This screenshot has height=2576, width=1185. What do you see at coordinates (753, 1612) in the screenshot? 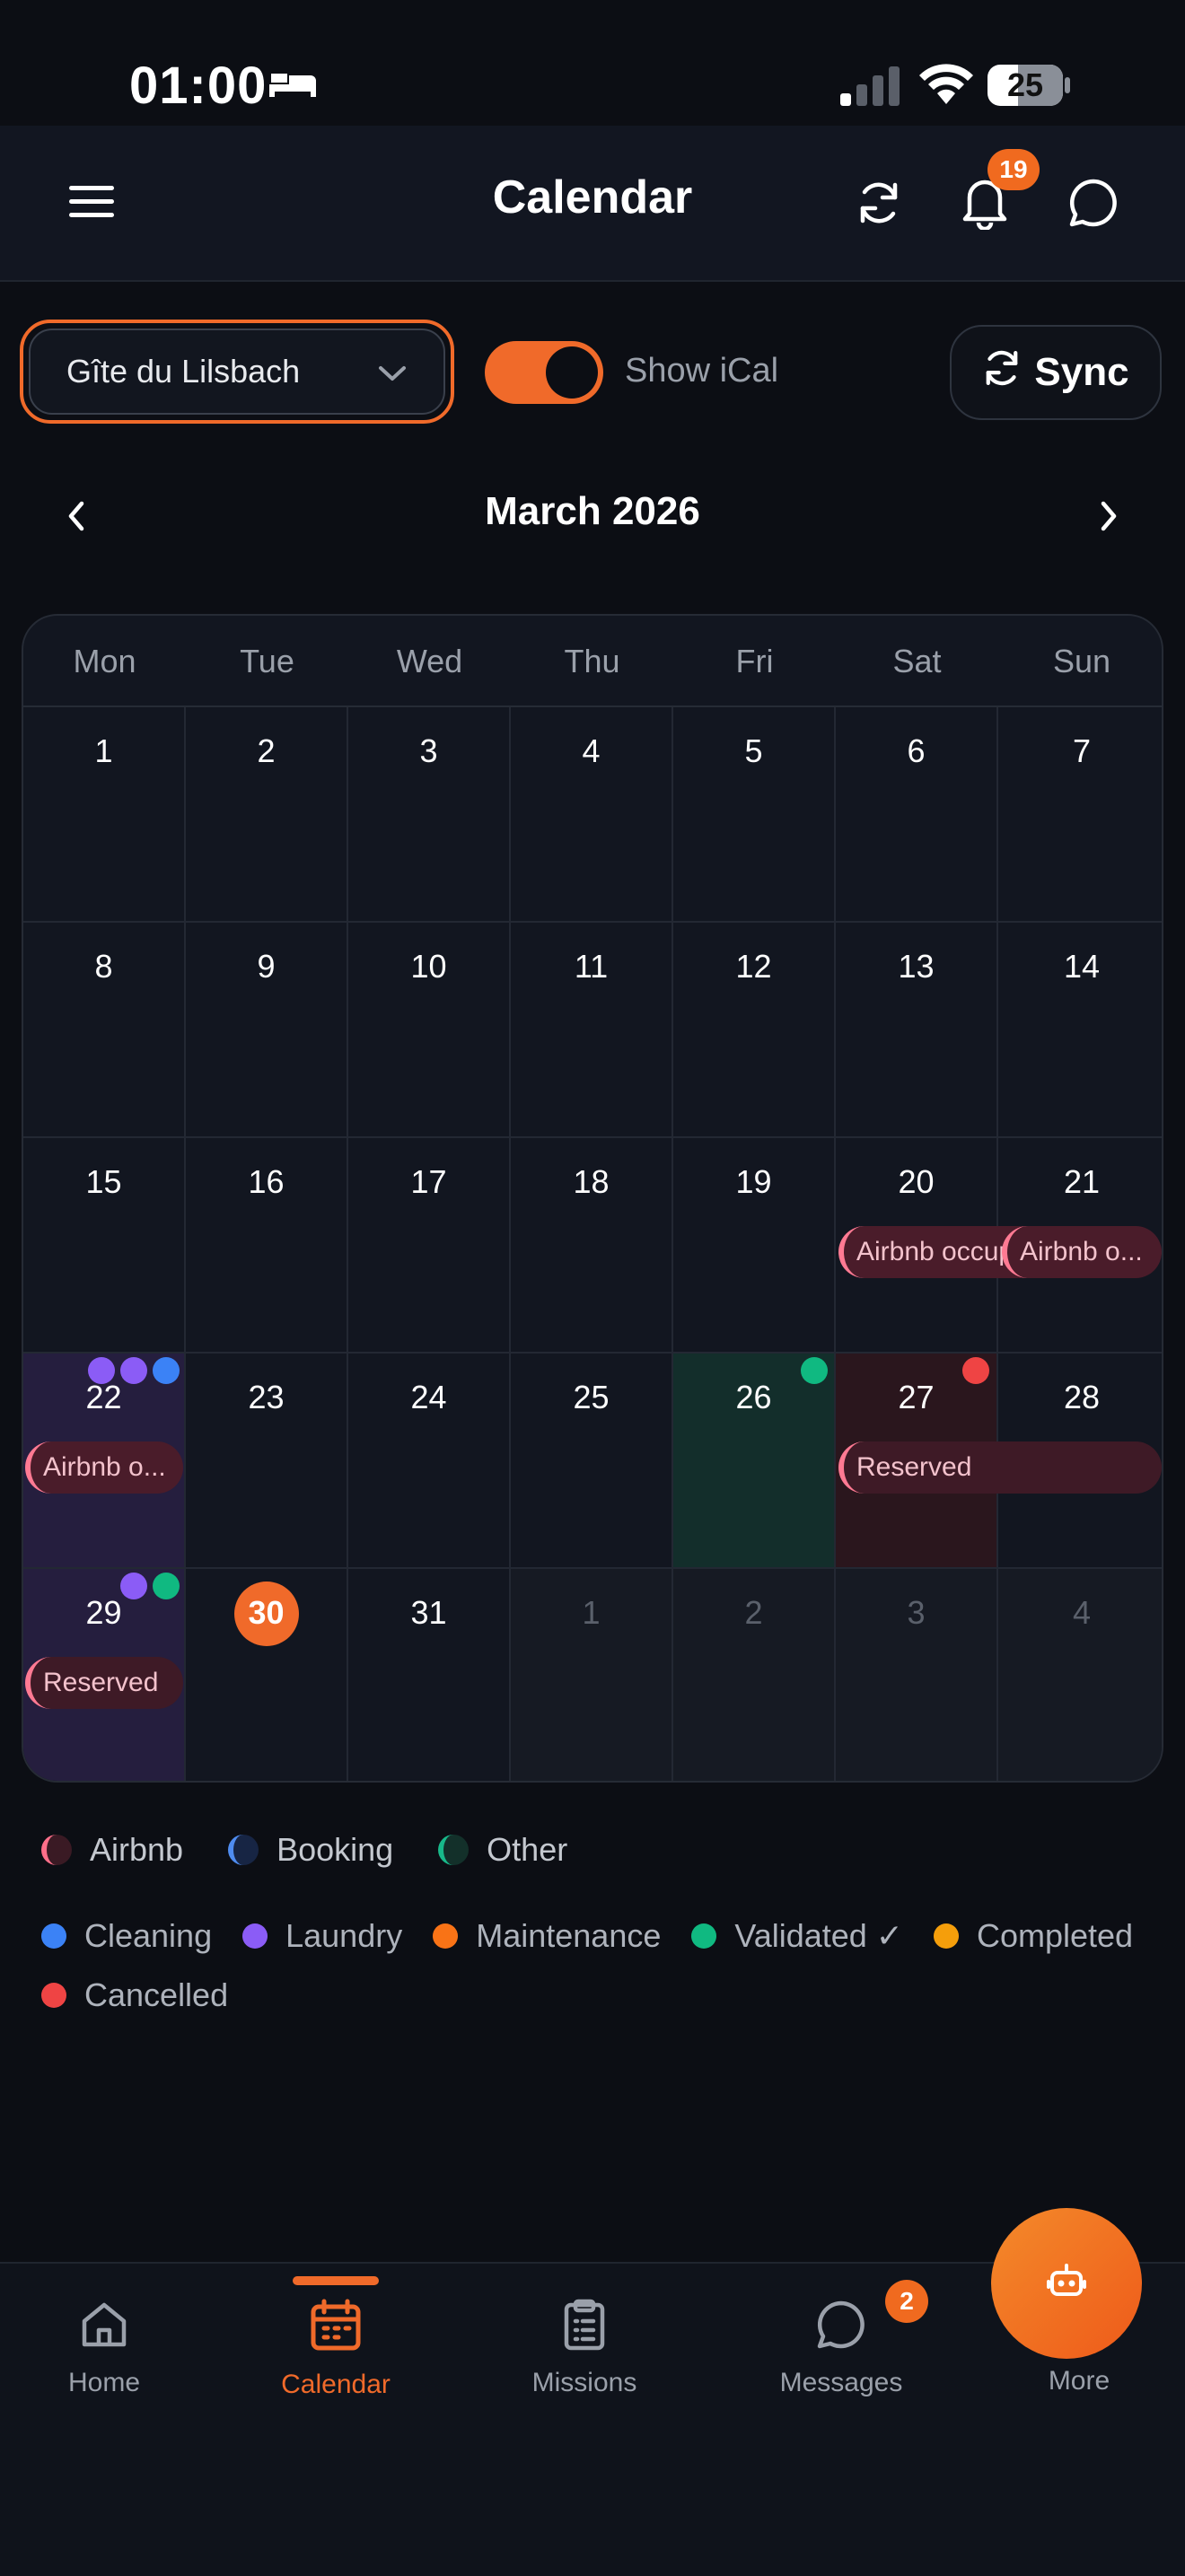
I see `day-number-next-month: 2` at bounding box center [753, 1612].